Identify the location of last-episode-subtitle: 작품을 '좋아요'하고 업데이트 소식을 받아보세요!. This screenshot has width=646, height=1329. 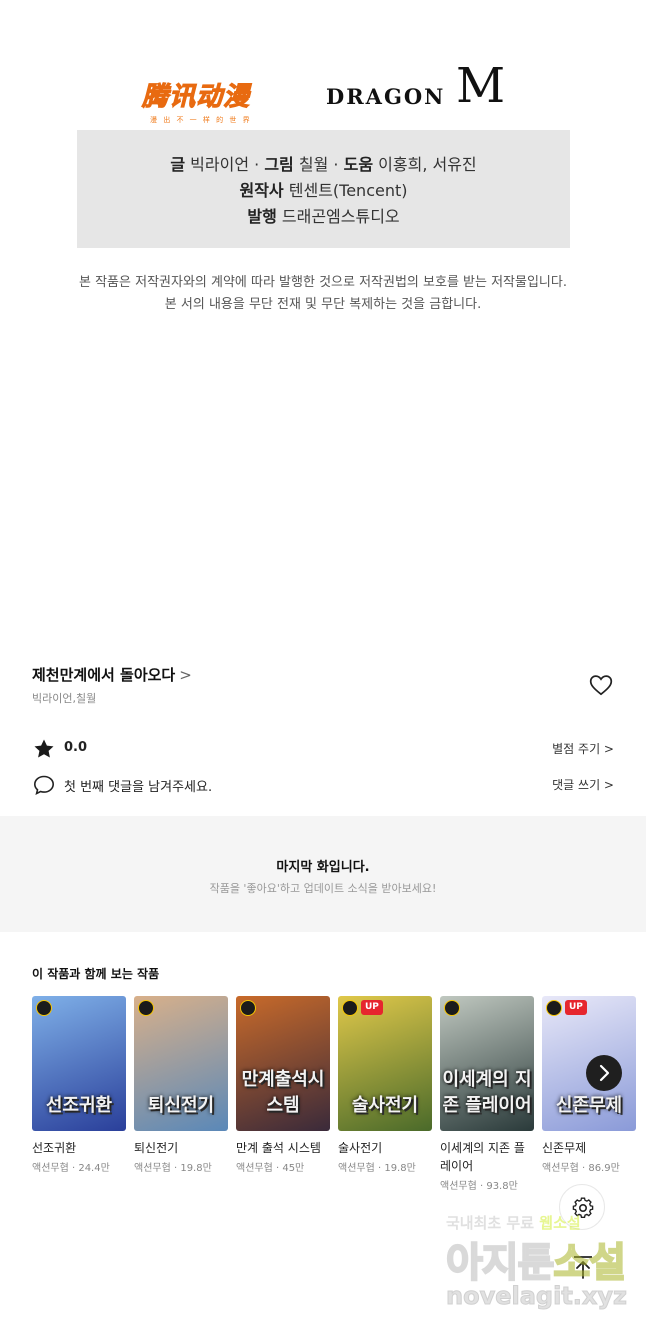
(323, 888).